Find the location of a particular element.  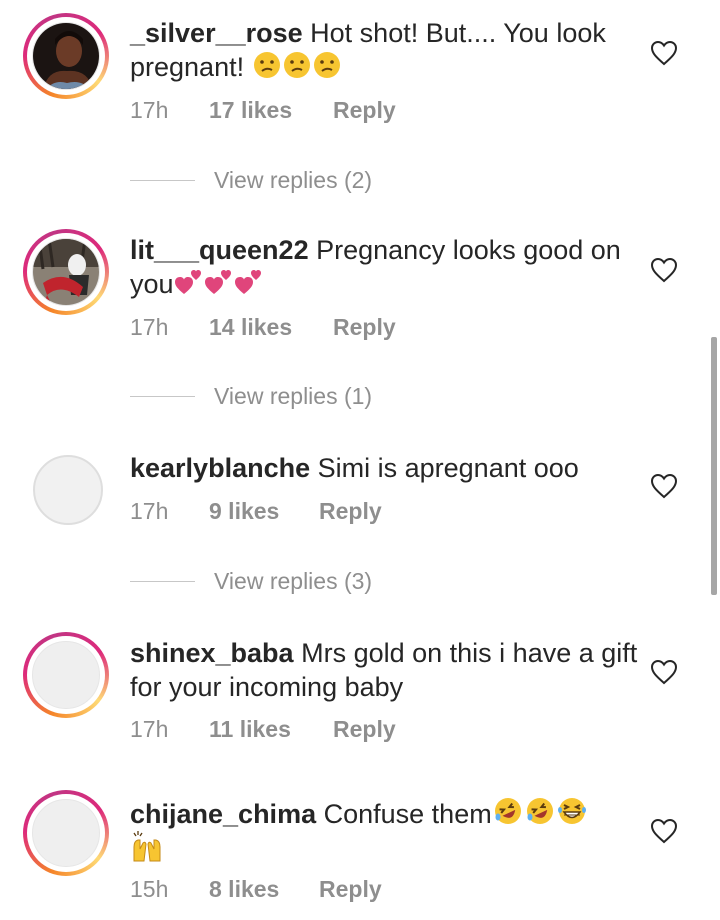

comment-username: kearlyblanche is located at coordinates (220, 468).